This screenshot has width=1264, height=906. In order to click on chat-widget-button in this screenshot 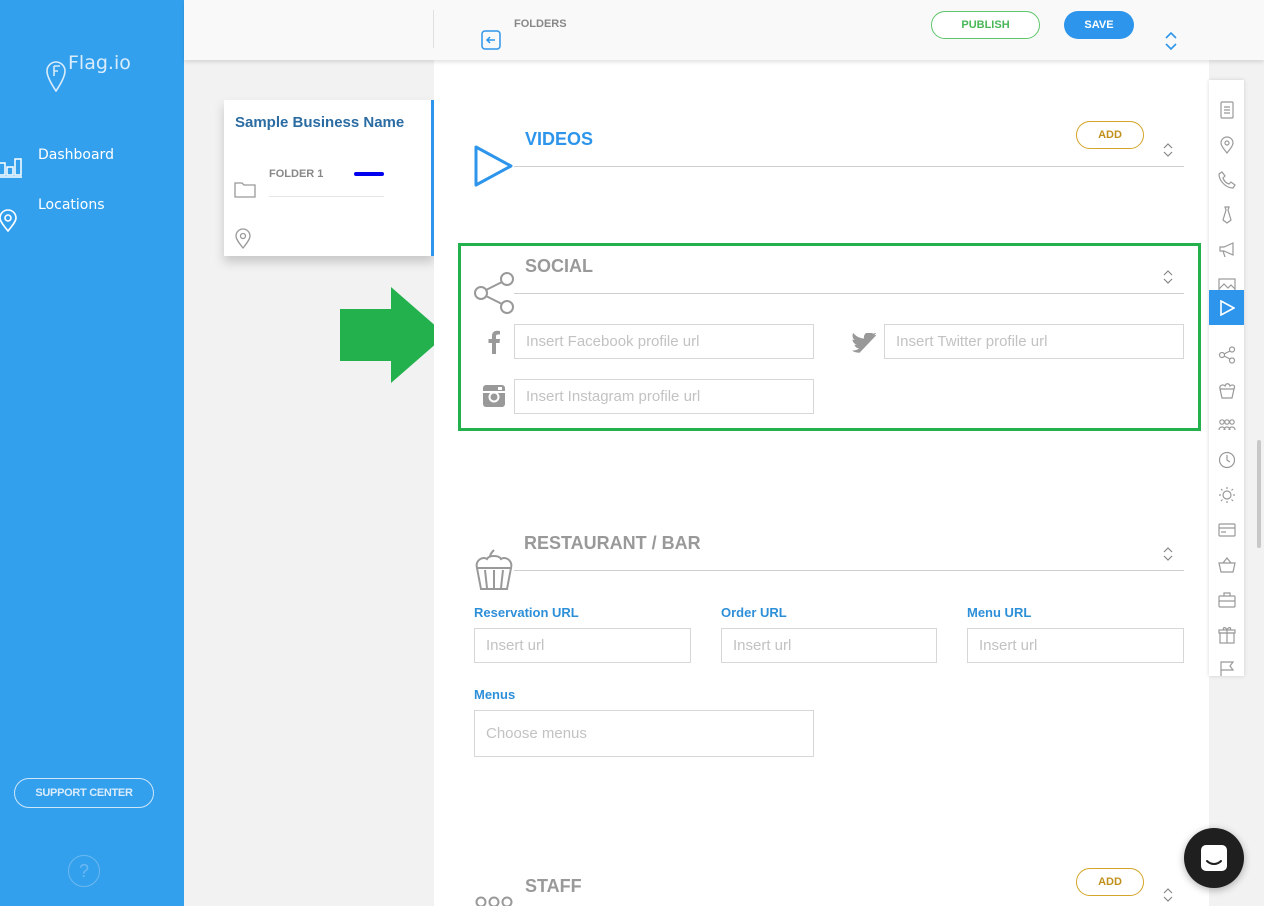, I will do `click(1214, 858)`.